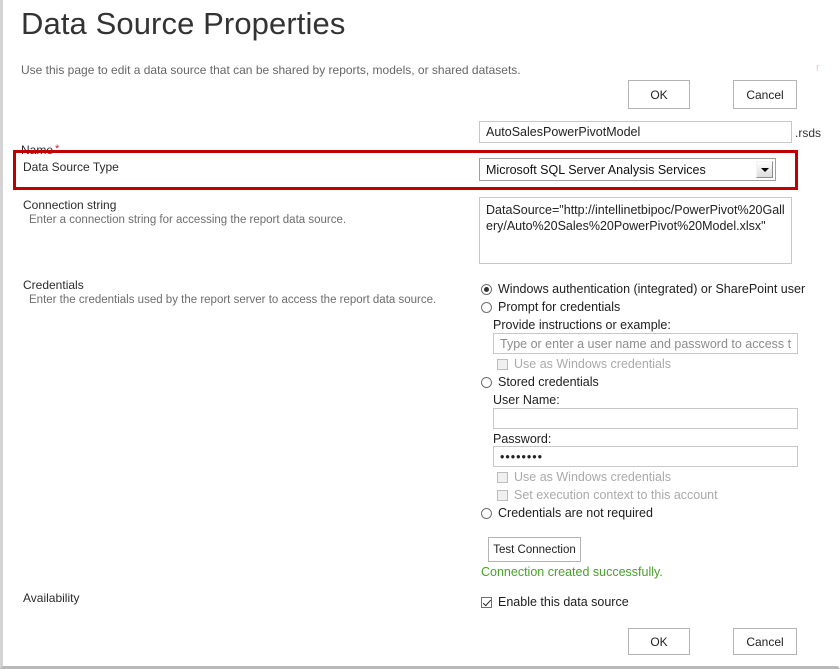  I want to click on credentials-label: Credentials, so click(53, 285).